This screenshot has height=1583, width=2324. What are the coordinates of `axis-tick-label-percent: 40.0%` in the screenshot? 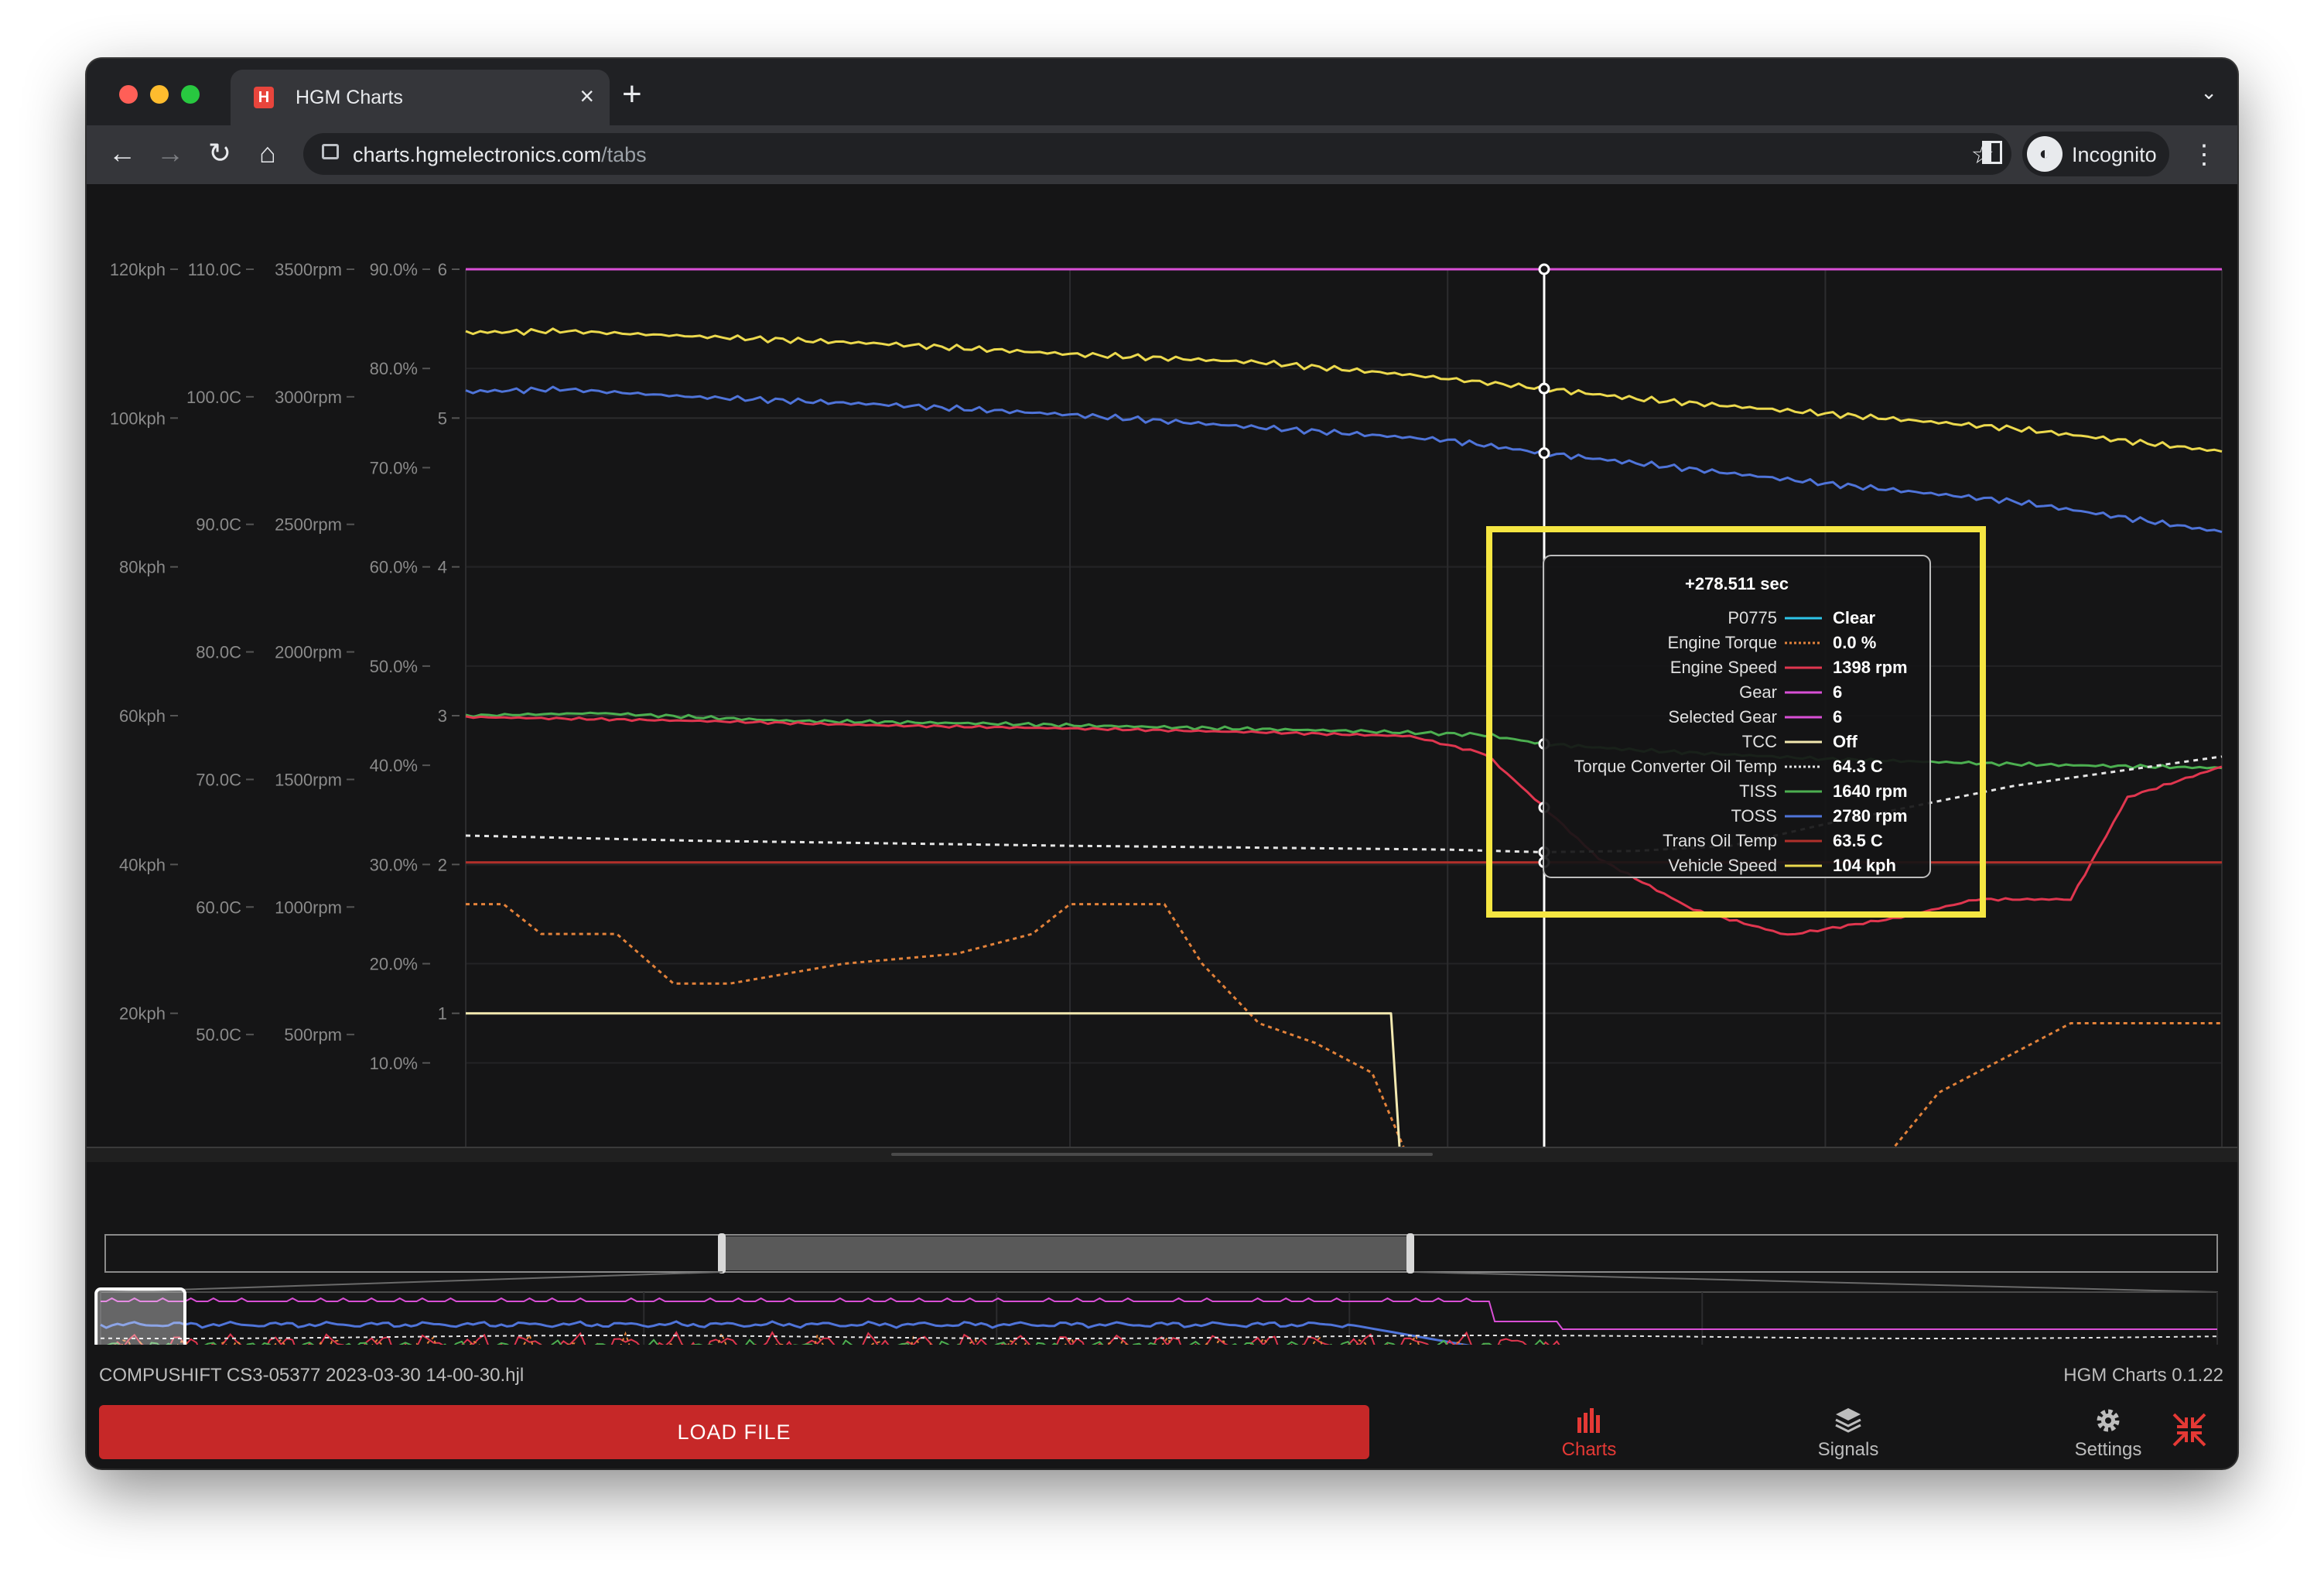 It's located at (394, 765).